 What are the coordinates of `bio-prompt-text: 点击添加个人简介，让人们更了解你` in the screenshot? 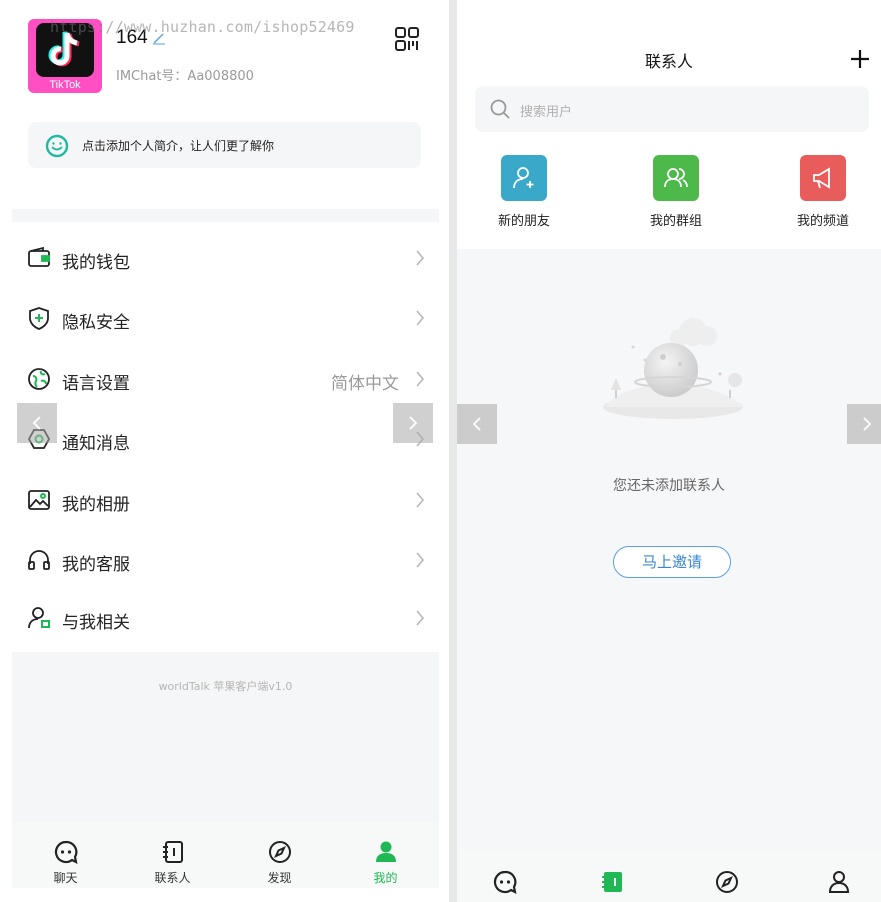 It's located at (178, 146).